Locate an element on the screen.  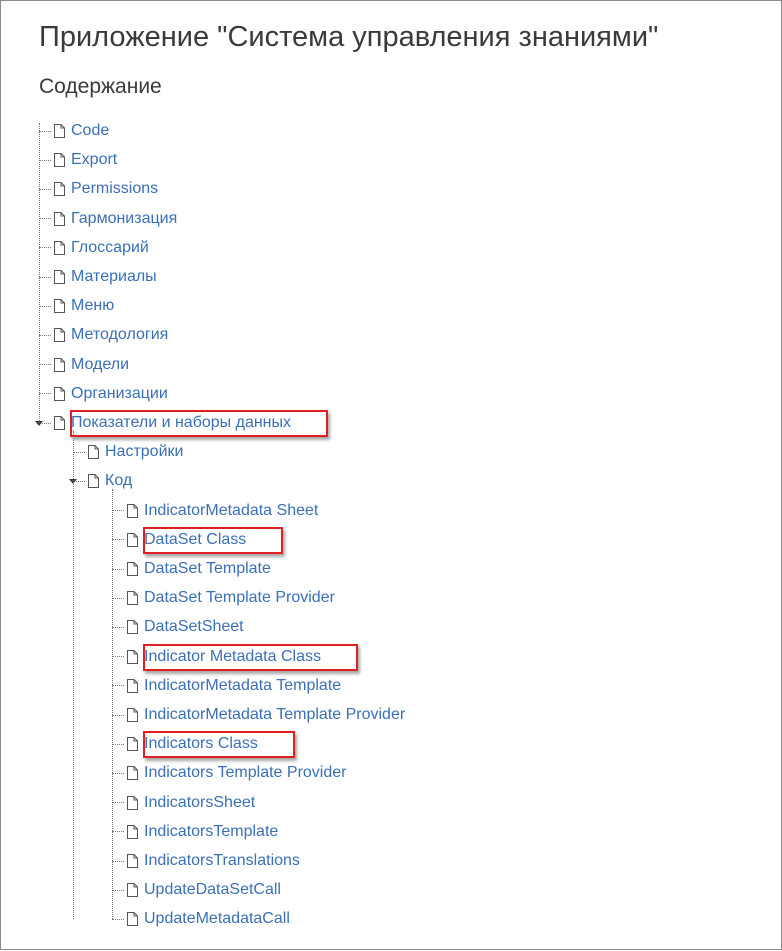
tree-node-link: DataSet Template Provider is located at coordinates (239, 598).